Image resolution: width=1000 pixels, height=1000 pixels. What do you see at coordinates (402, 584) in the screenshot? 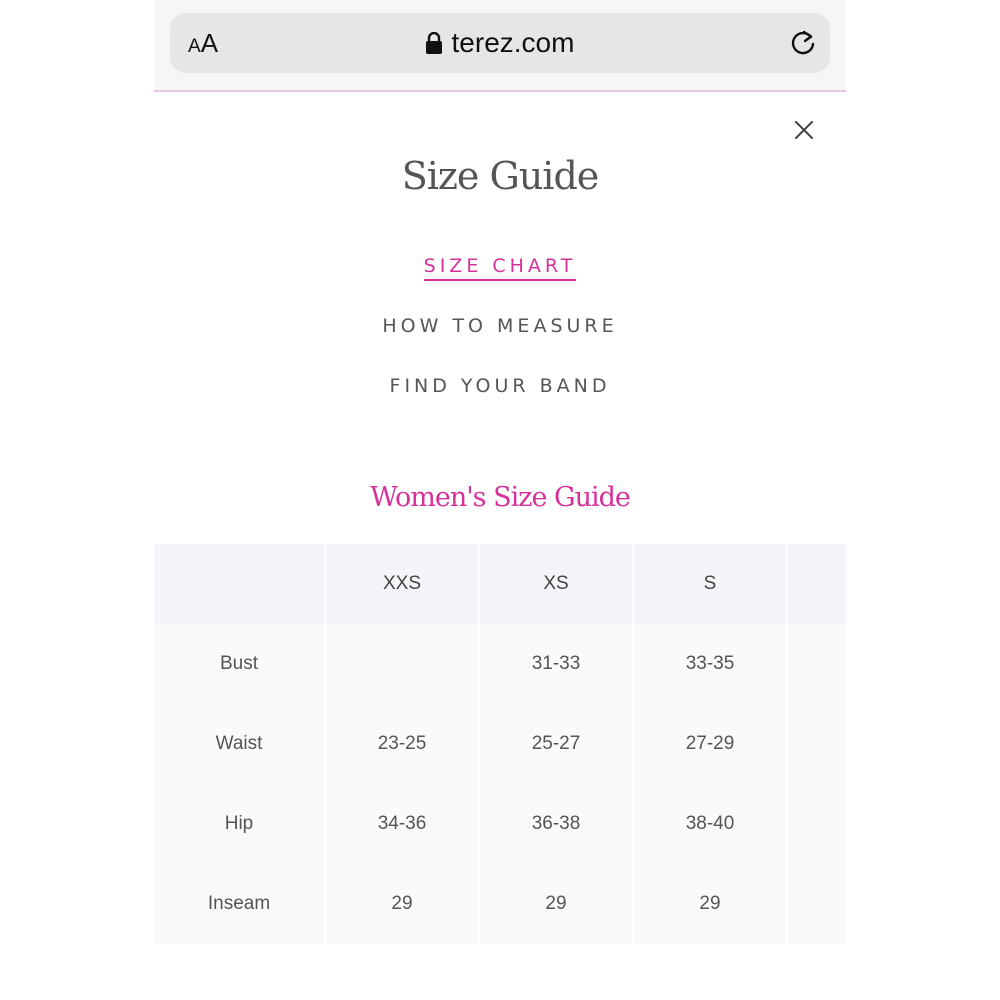
I see `table-header-cell: XXS` at bounding box center [402, 584].